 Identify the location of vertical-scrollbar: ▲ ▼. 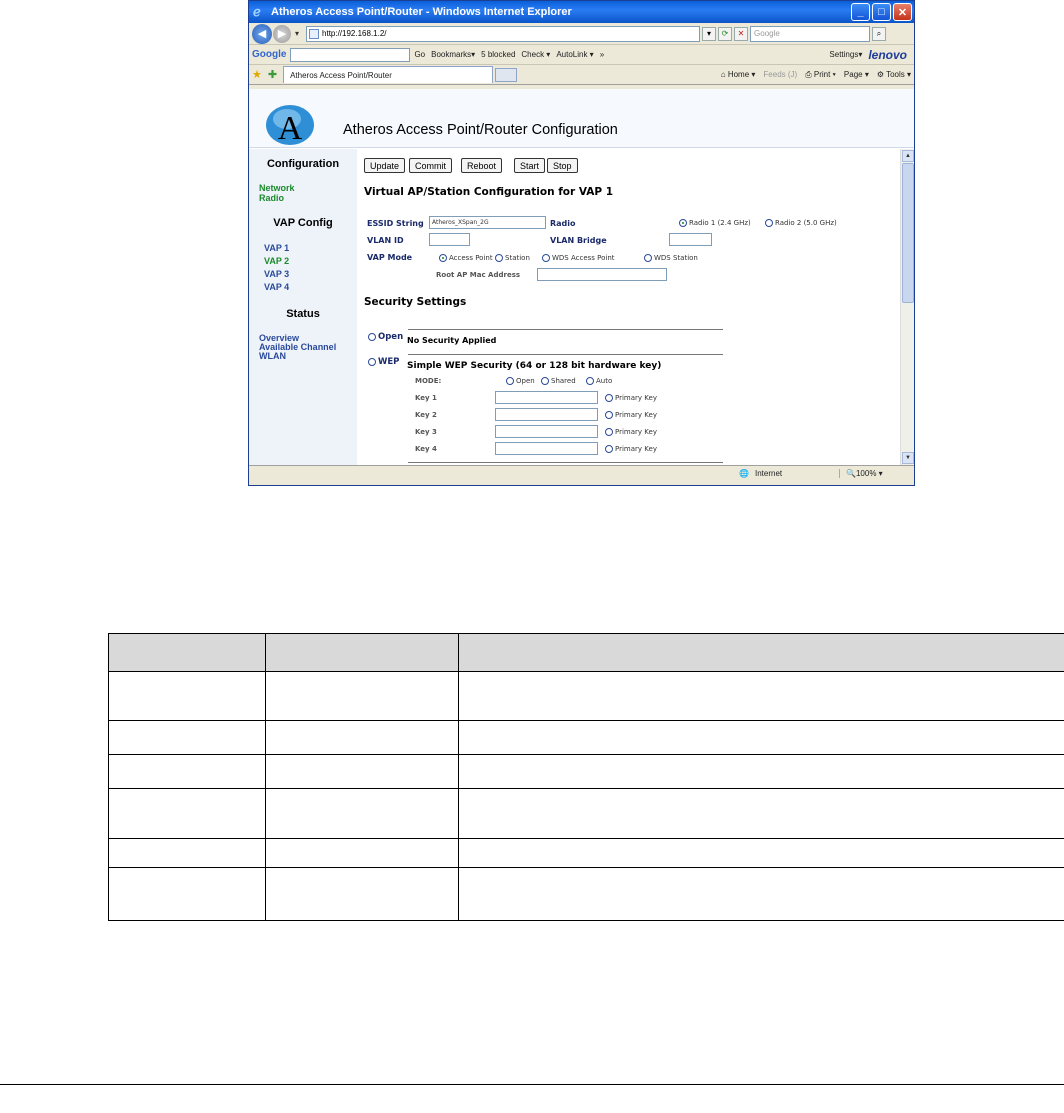
(907, 307).